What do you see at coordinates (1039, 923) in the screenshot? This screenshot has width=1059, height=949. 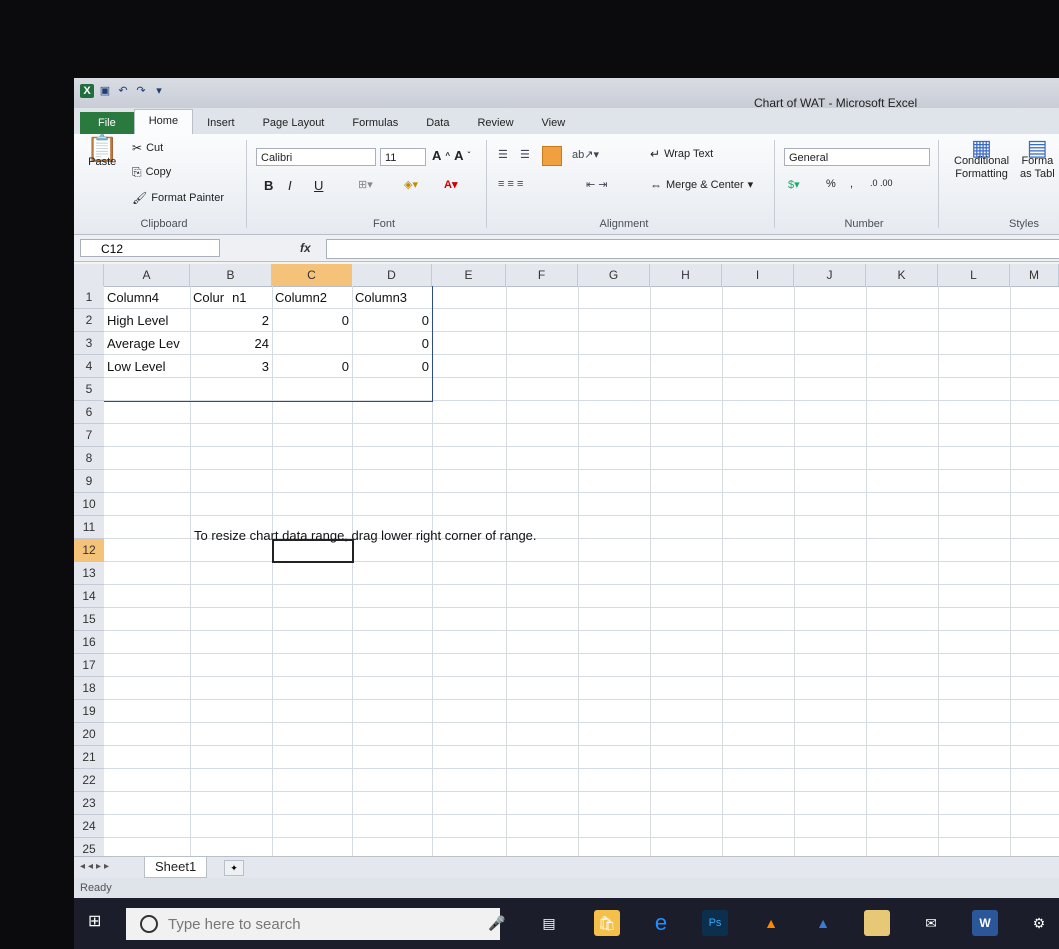 I see `settings-gear-icon: ⚙` at bounding box center [1039, 923].